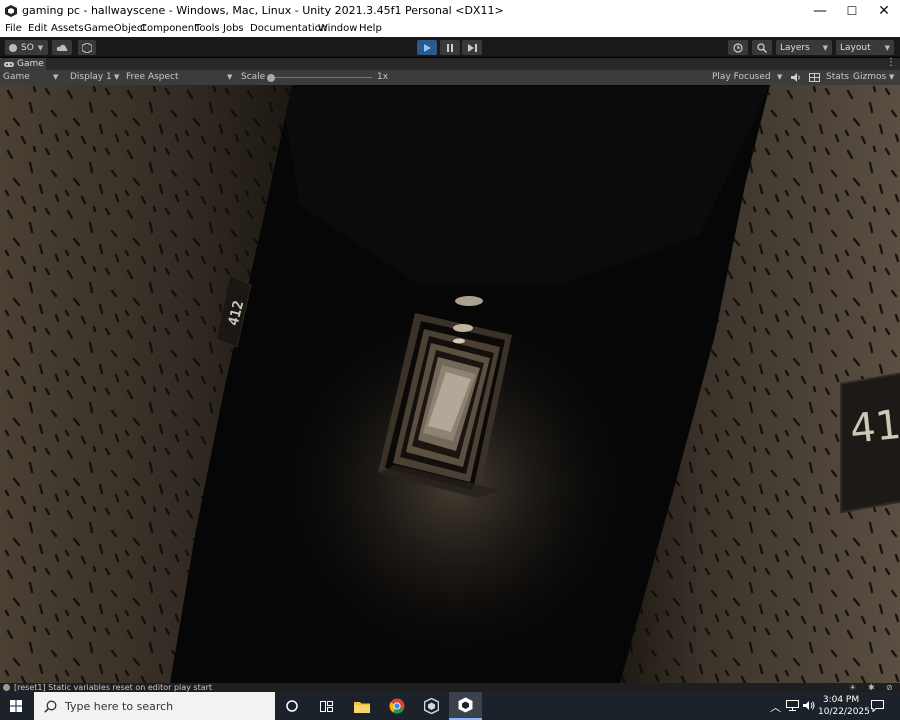  I want to click on scale-value: 1x, so click(383, 77).